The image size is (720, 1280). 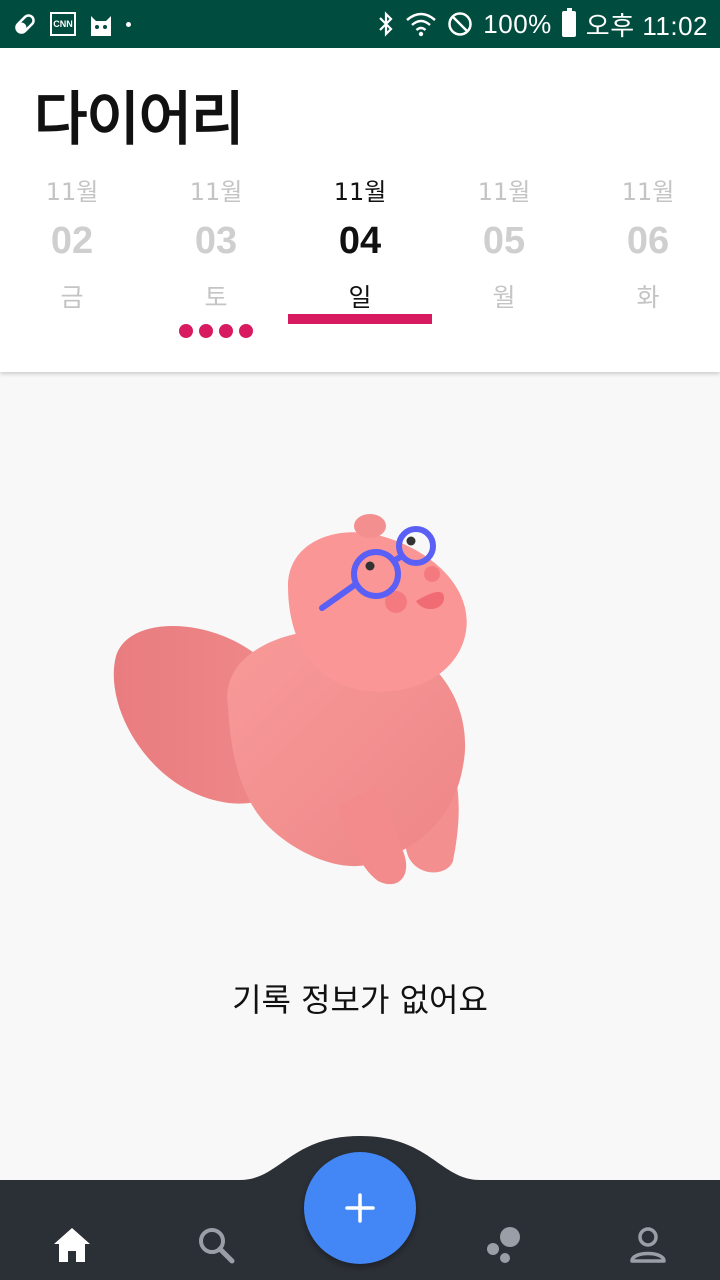 I want to click on home-icon, so click(x=72, y=1245).